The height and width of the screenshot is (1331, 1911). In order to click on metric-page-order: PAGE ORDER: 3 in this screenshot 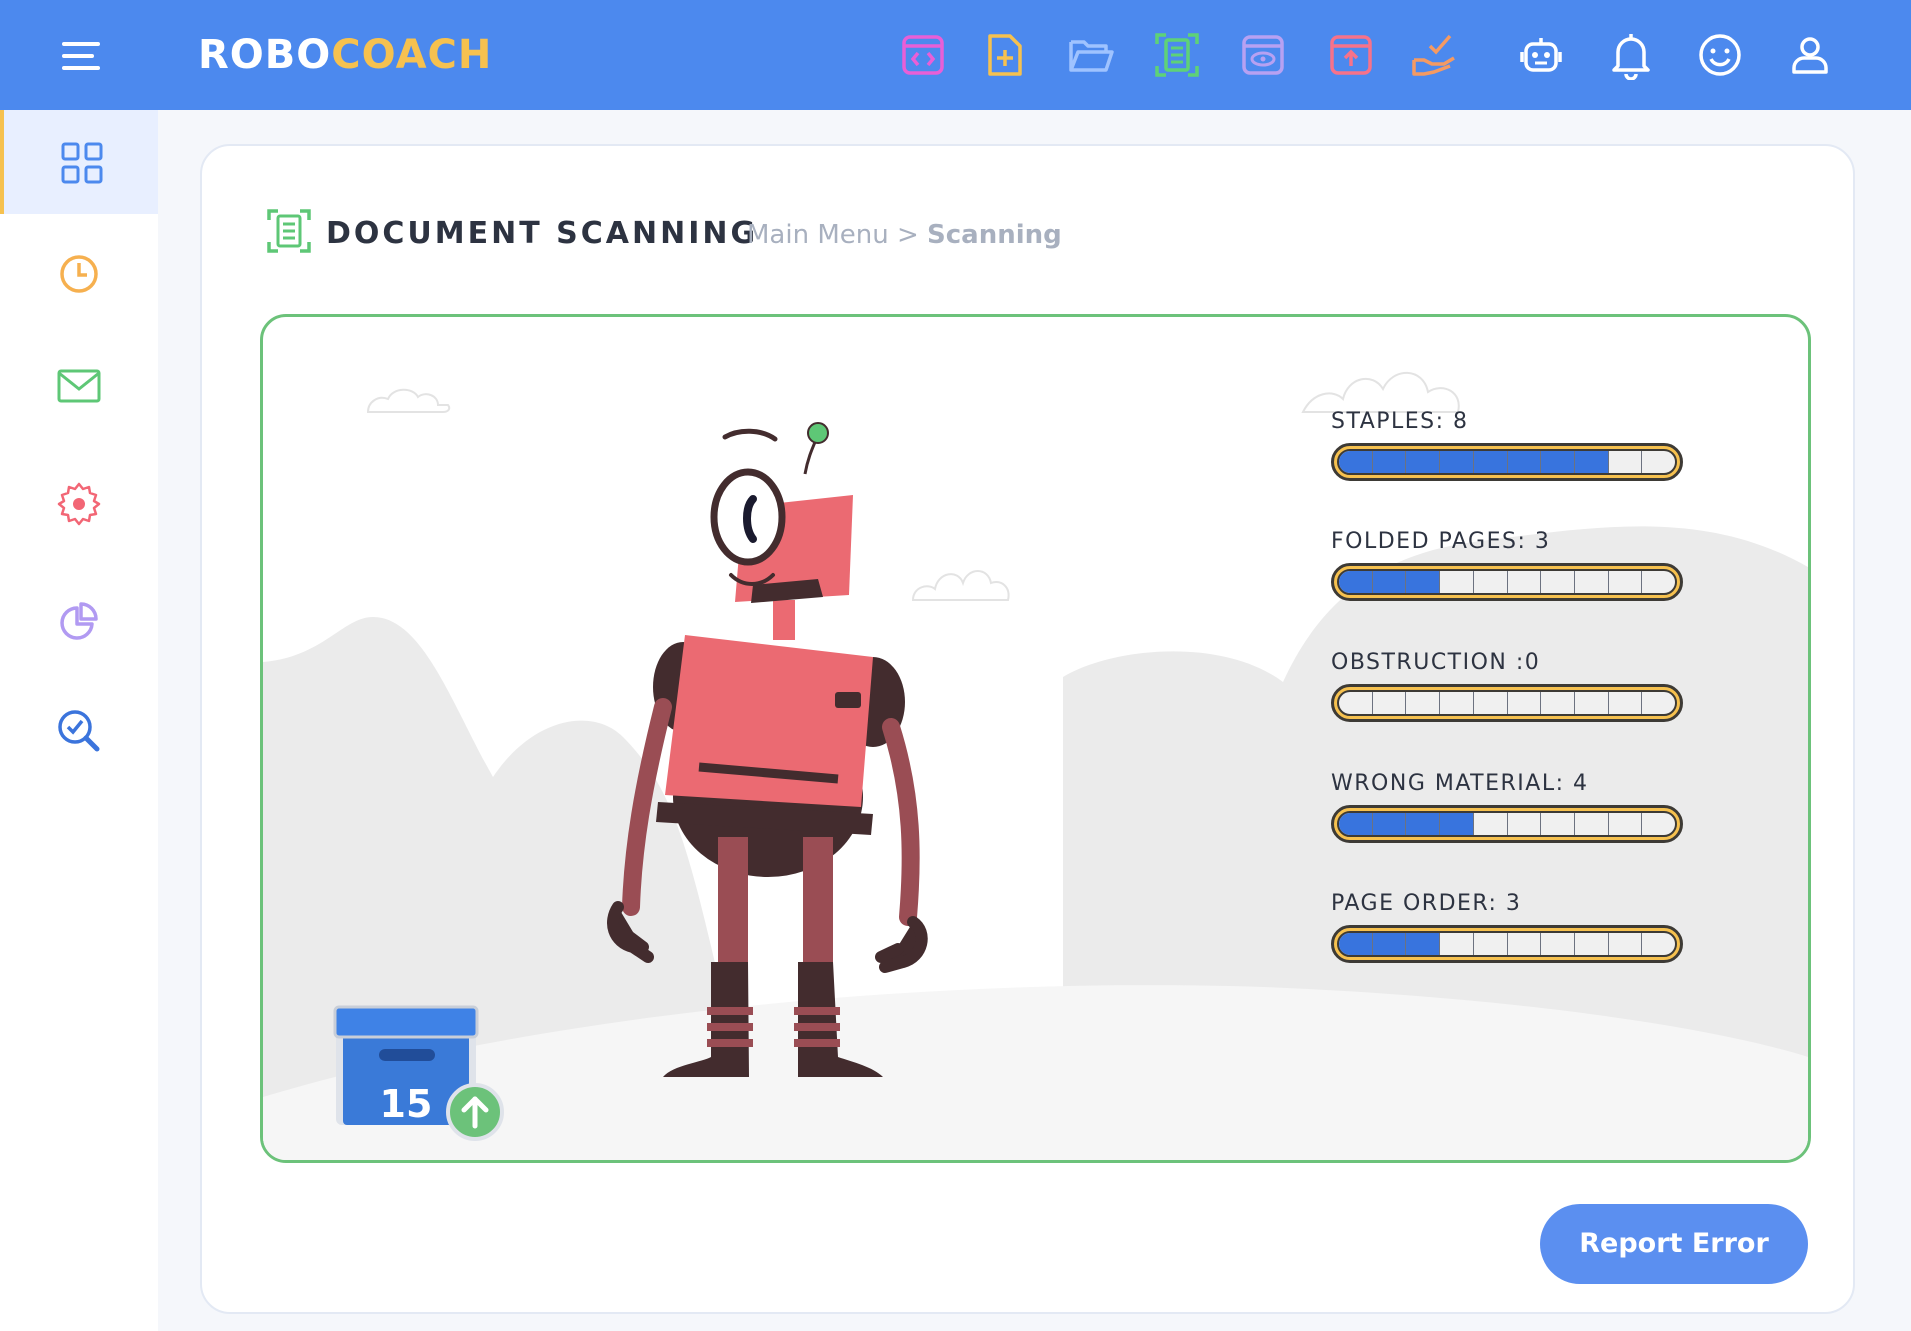, I will do `click(1511, 931)`.